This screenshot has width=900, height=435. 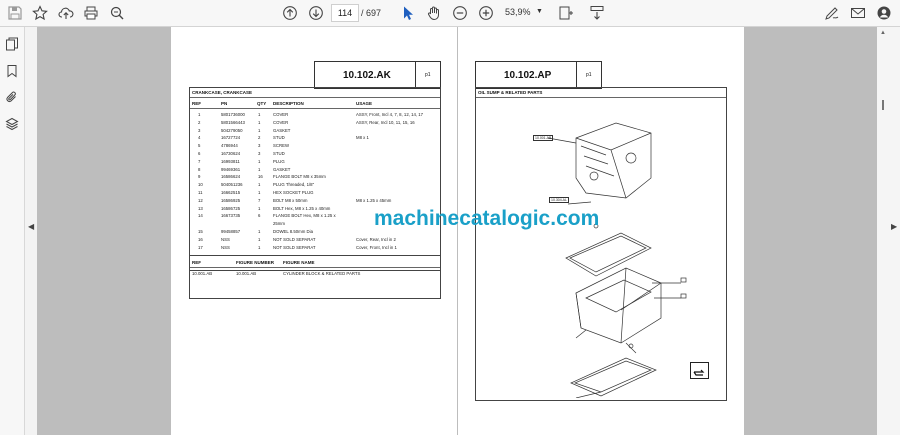 I want to click on title-box: 10.102.AK p1, so click(x=377, y=75).